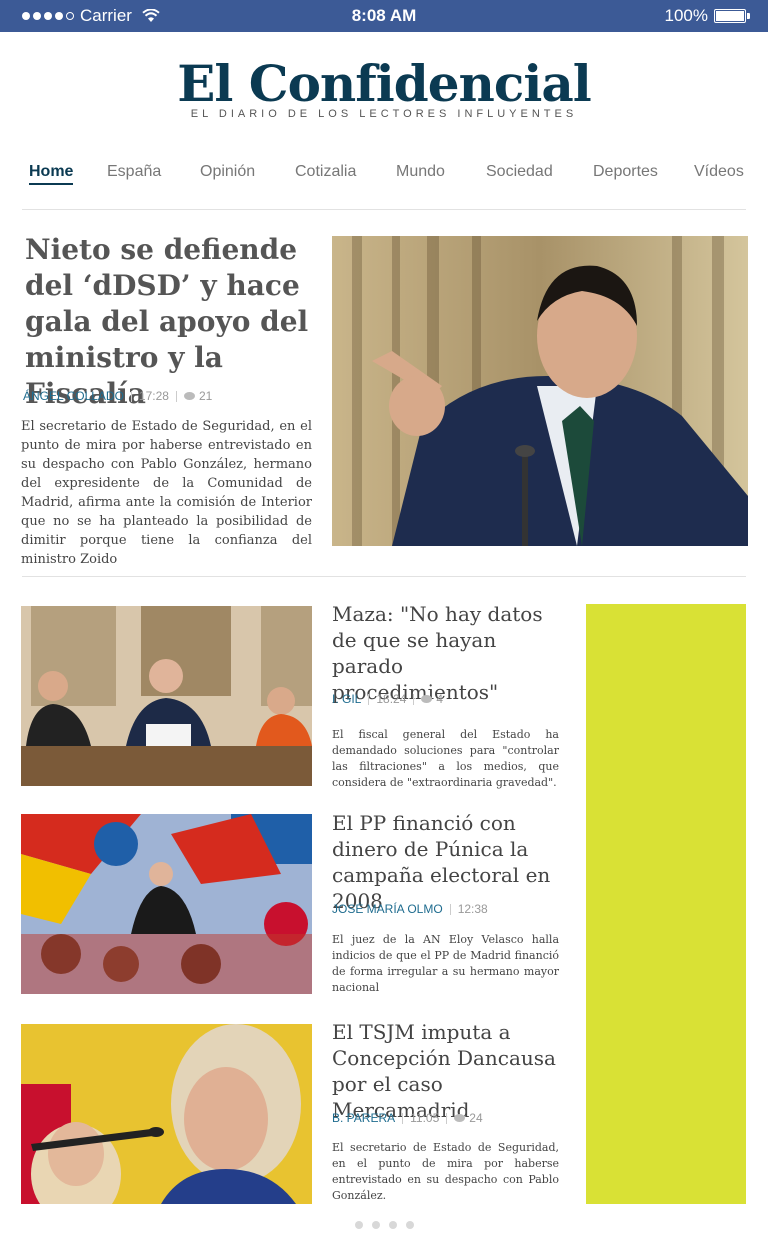 This screenshot has width=768, height=1242. What do you see at coordinates (472, 909) in the screenshot?
I see `story-time-2: 12:38` at bounding box center [472, 909].